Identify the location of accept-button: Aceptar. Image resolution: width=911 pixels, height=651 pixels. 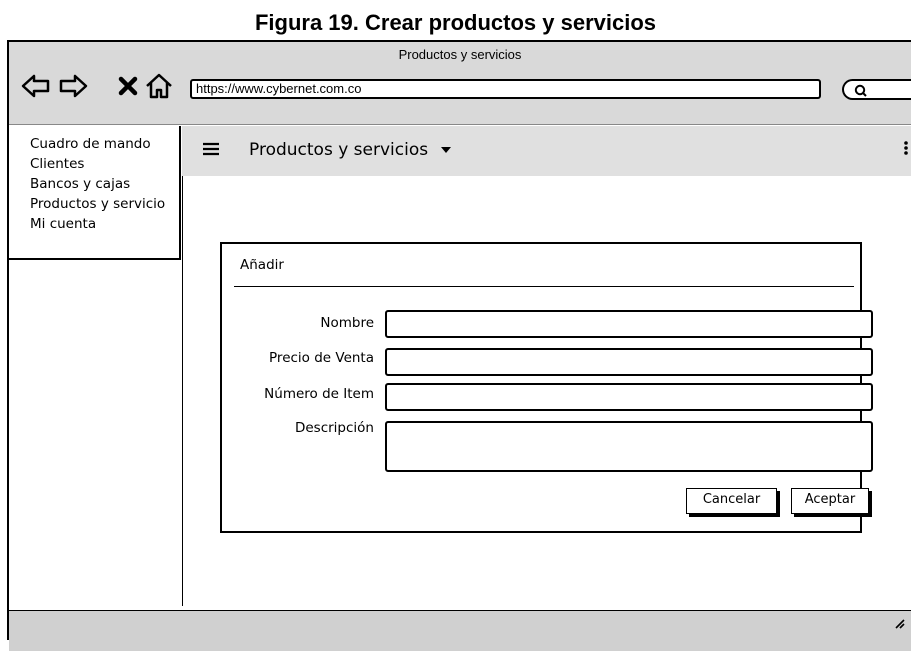
(830, 501).